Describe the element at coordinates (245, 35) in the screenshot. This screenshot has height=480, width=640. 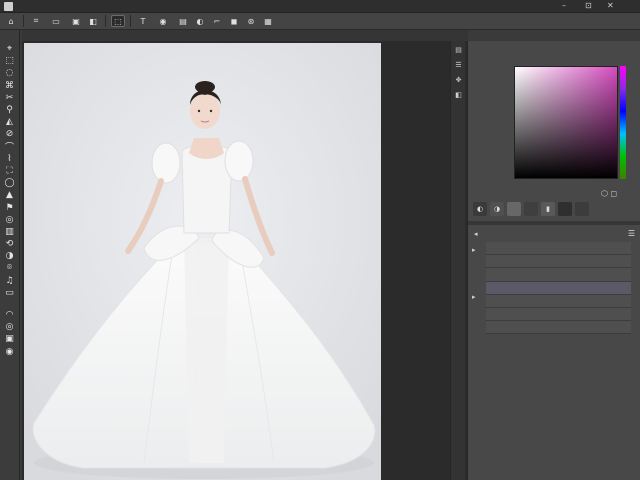
I see `document-tab-bar` at that location.